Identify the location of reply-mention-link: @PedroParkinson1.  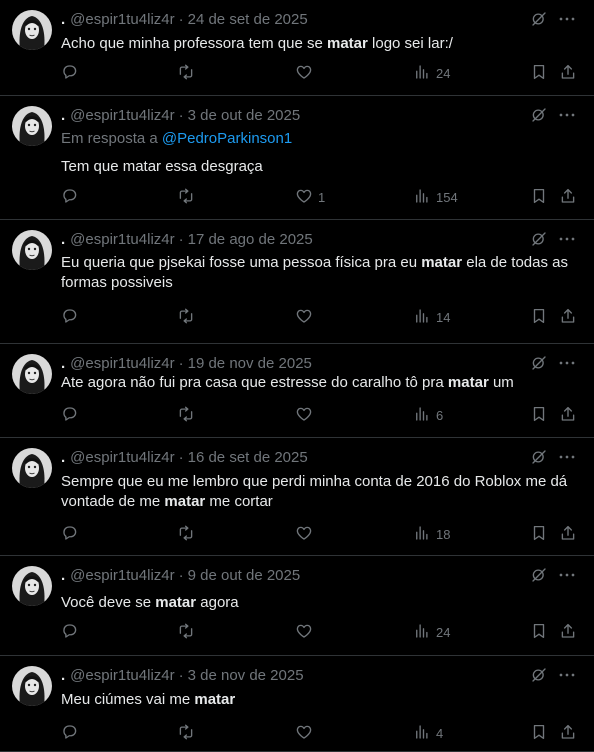
(227, 138).